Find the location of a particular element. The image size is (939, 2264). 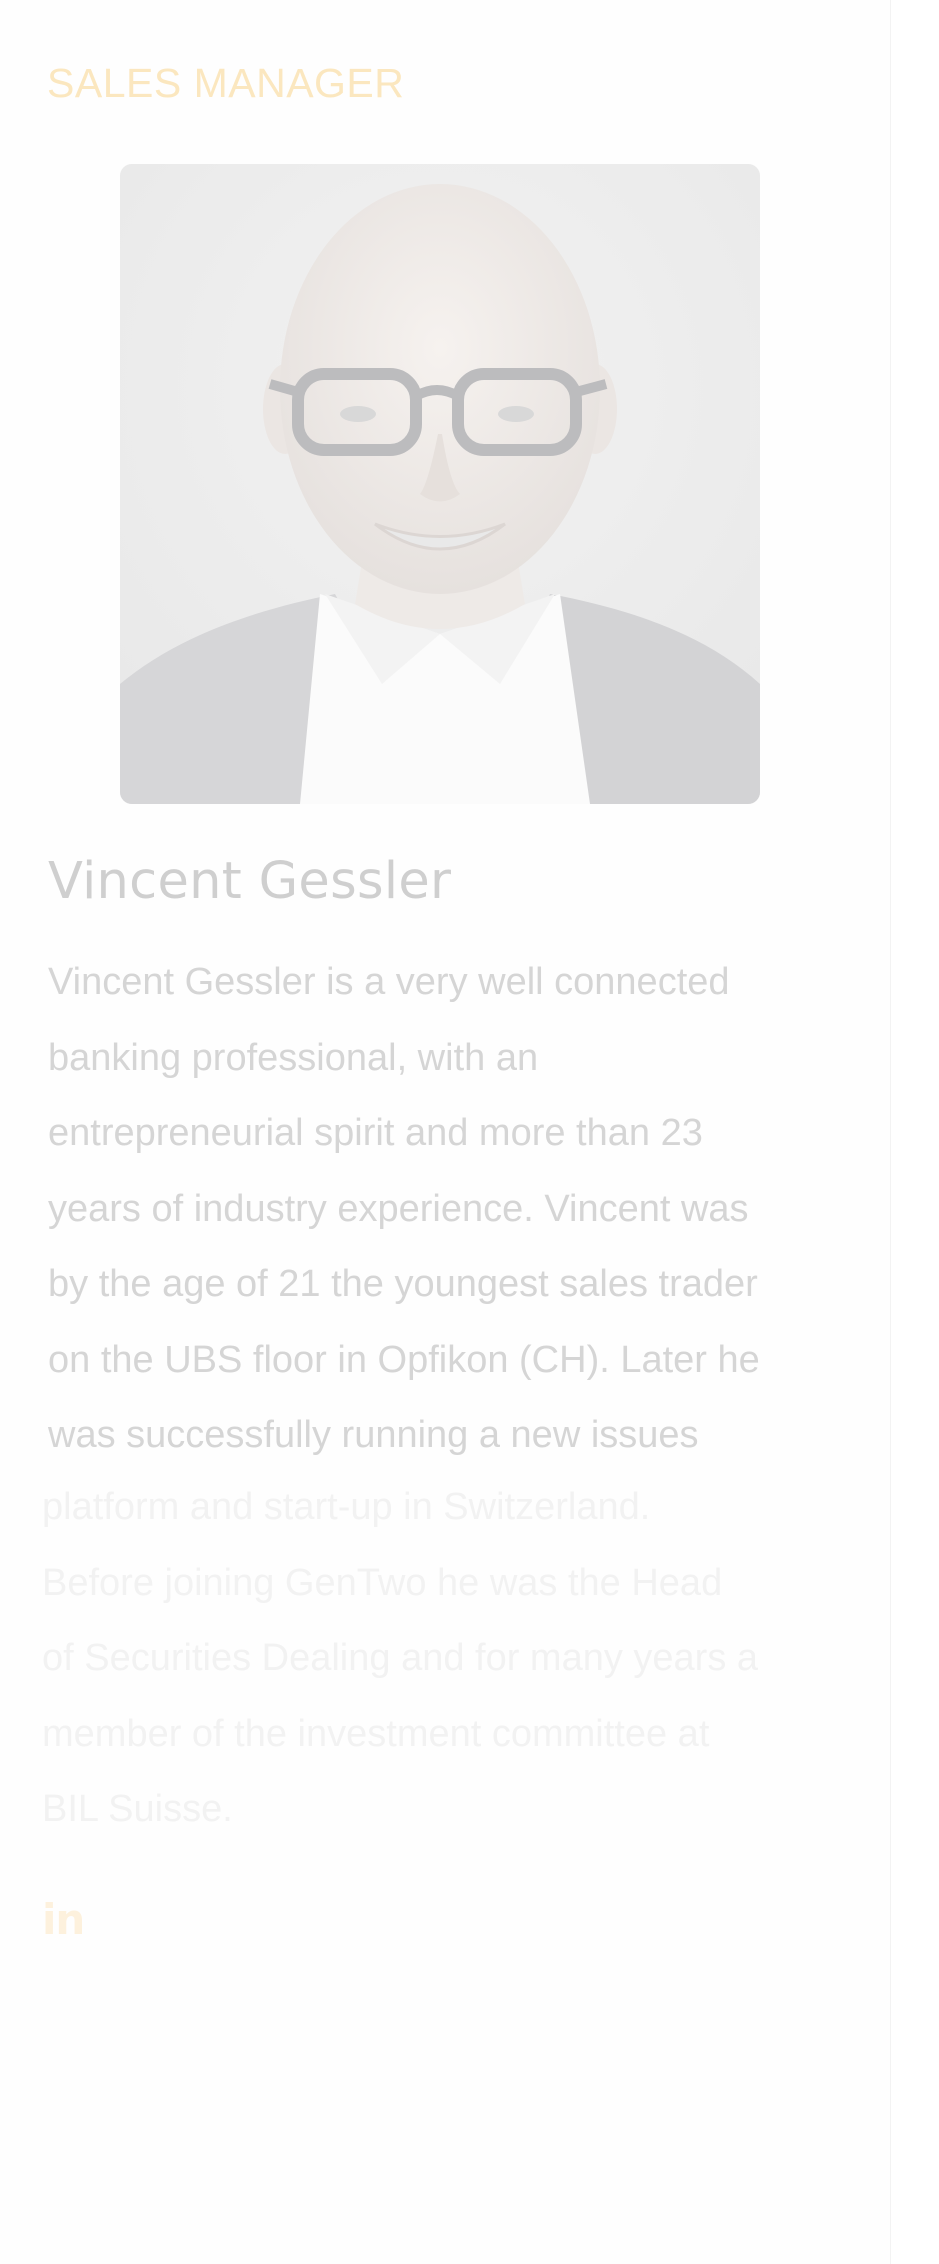

person-name: Vincent Gessler is located at coordinates (250, 881).